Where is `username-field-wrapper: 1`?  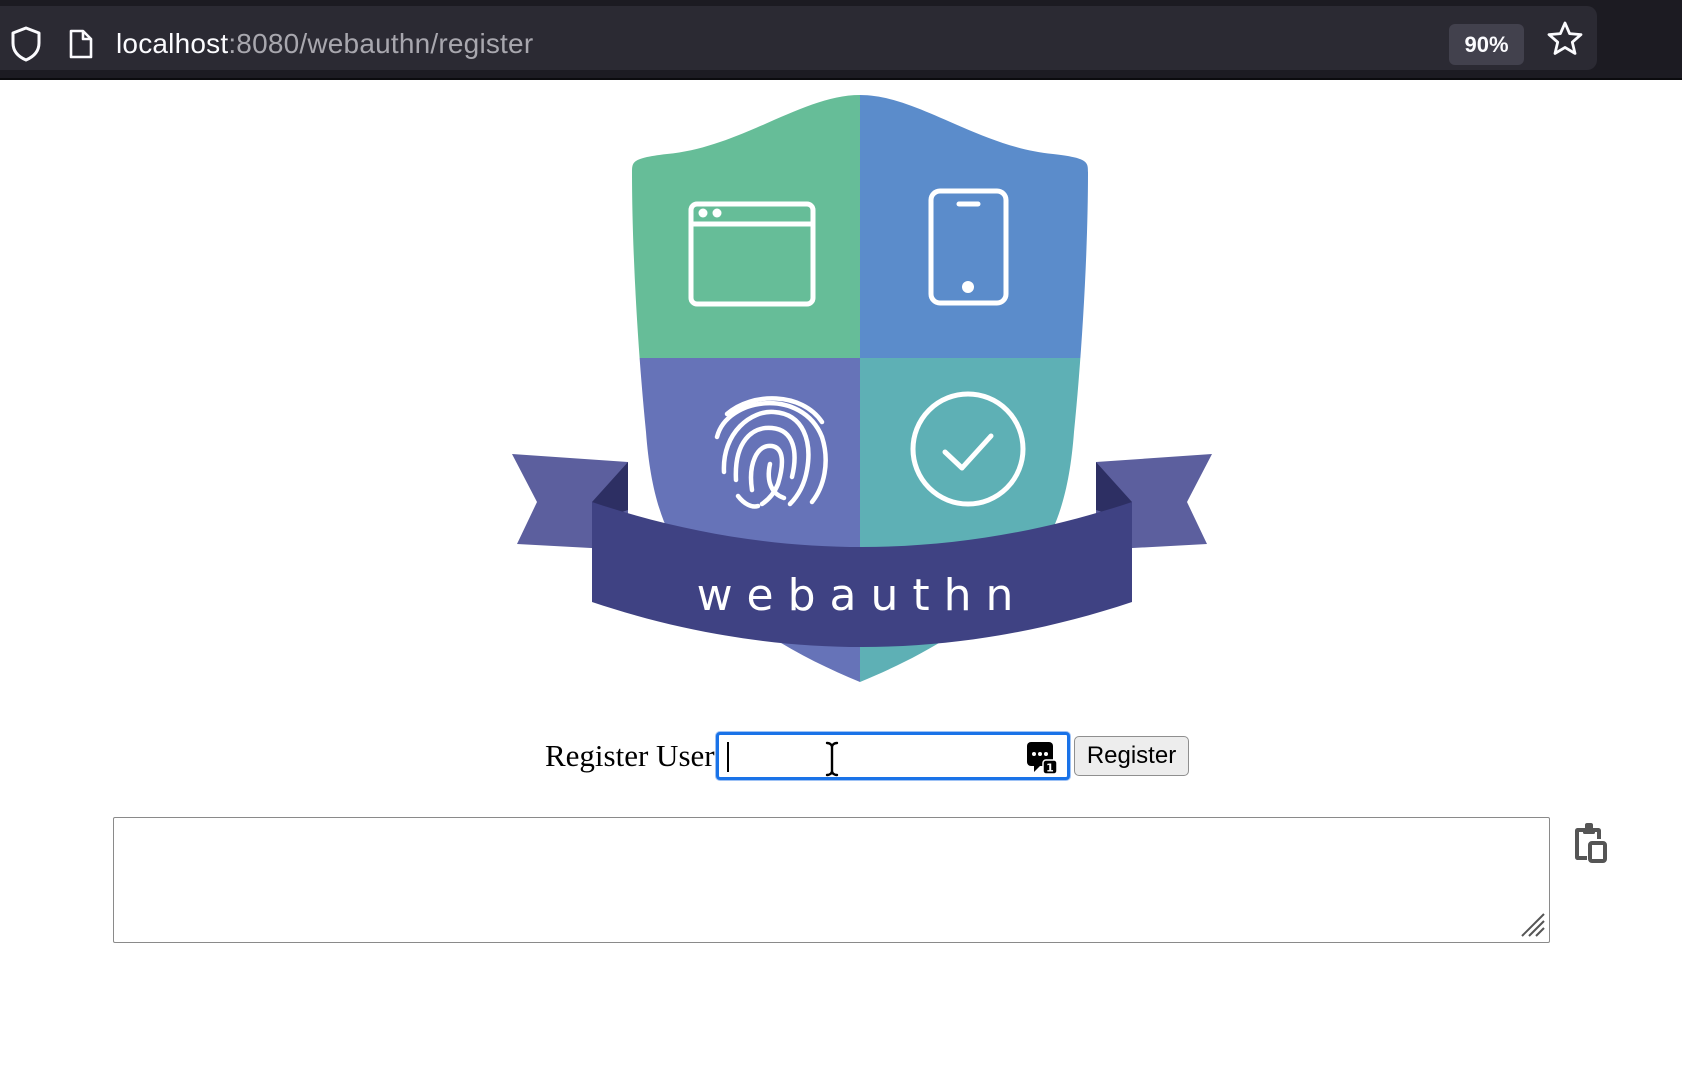
username-field-wrapper: 1 is located at coordinates (893, 756).